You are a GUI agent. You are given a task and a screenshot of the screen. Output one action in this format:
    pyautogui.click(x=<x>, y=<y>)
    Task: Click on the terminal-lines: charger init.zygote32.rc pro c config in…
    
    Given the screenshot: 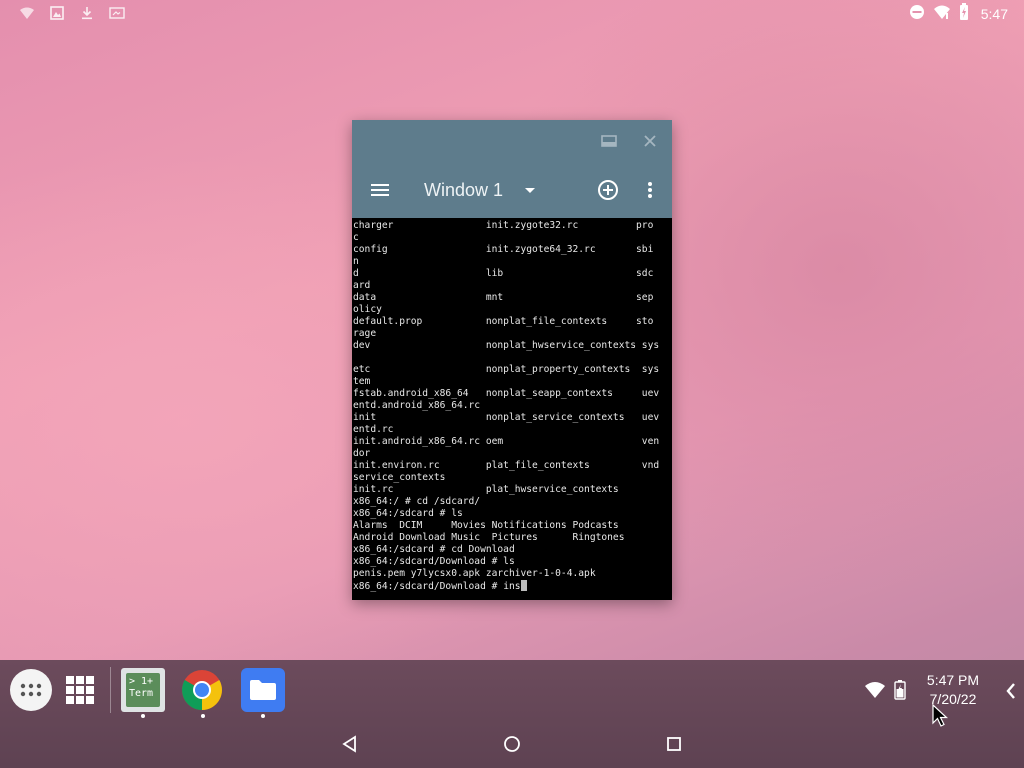 What is the action you would take?
    pyautogui.click(x=506, y=399)
    